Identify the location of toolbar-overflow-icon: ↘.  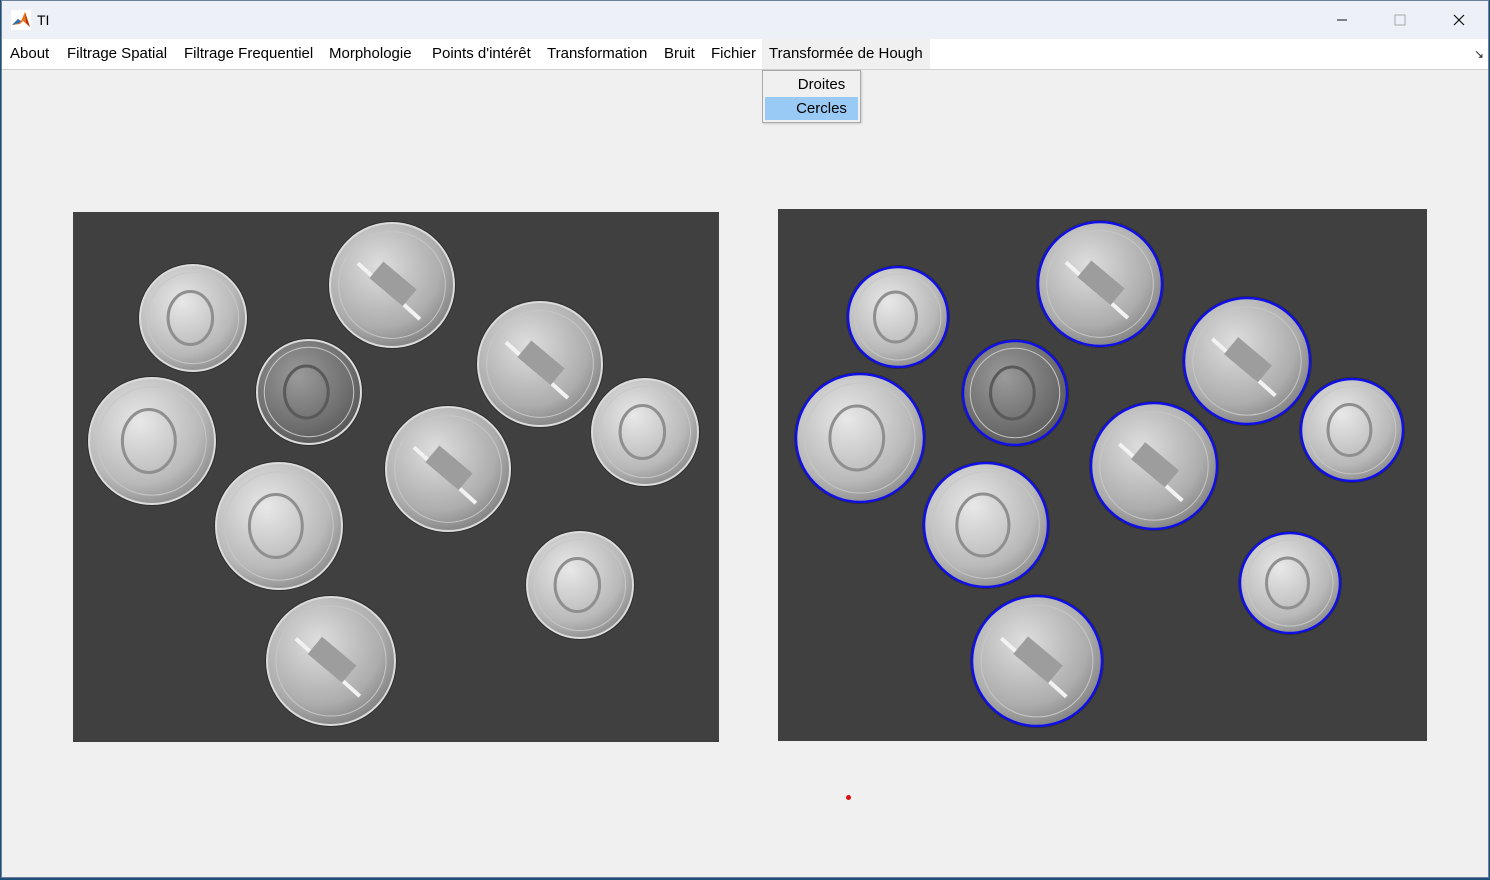
(1479, 54).